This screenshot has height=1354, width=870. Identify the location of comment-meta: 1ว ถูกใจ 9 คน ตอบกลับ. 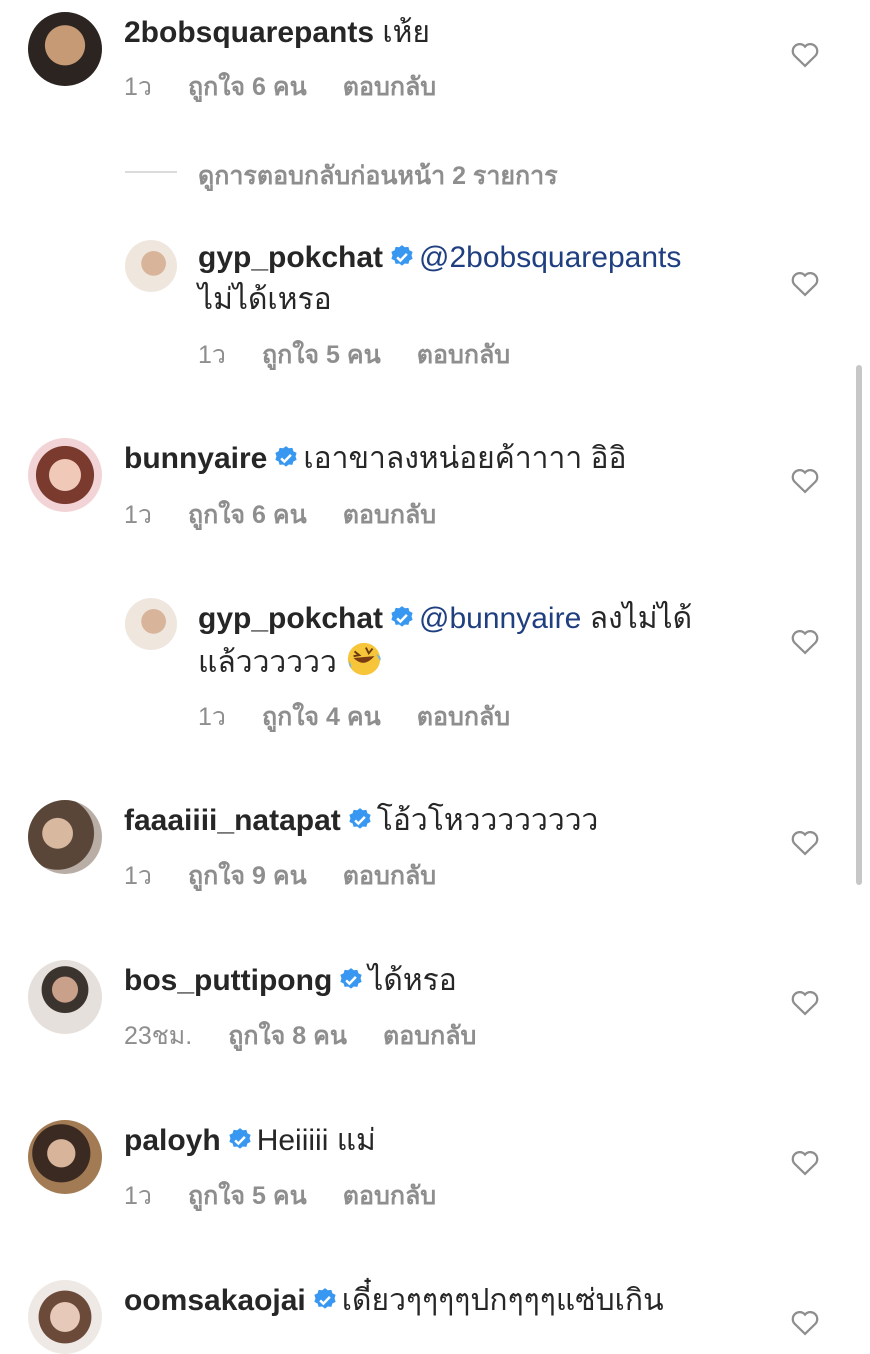
(298, 876).